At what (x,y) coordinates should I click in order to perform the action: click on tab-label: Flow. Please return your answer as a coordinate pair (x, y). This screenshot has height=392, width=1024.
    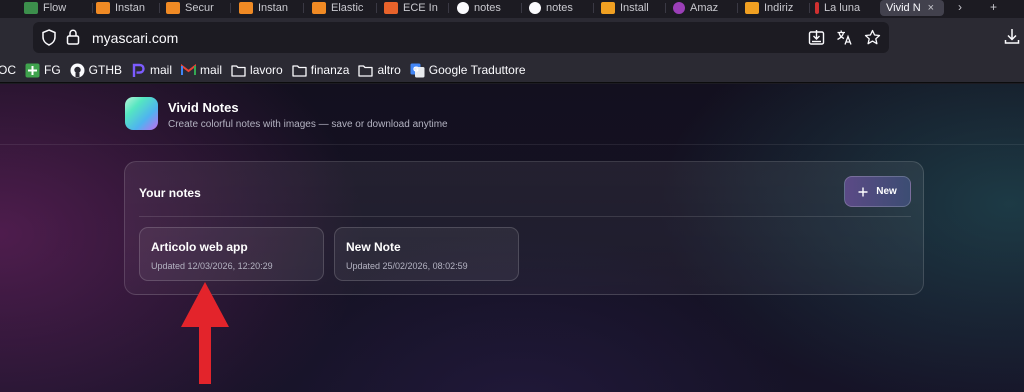
    Looking at the image, I should click on (55, 8).